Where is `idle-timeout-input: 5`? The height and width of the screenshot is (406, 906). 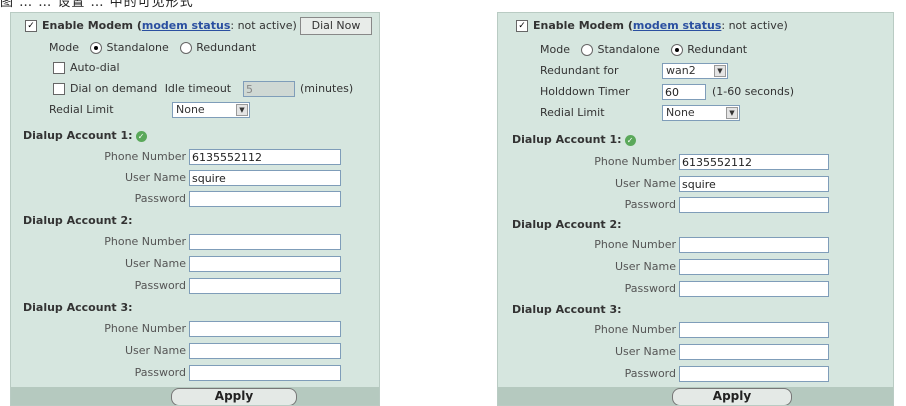 idle-timeout-input: 5 is located at coordinates (269, 89).